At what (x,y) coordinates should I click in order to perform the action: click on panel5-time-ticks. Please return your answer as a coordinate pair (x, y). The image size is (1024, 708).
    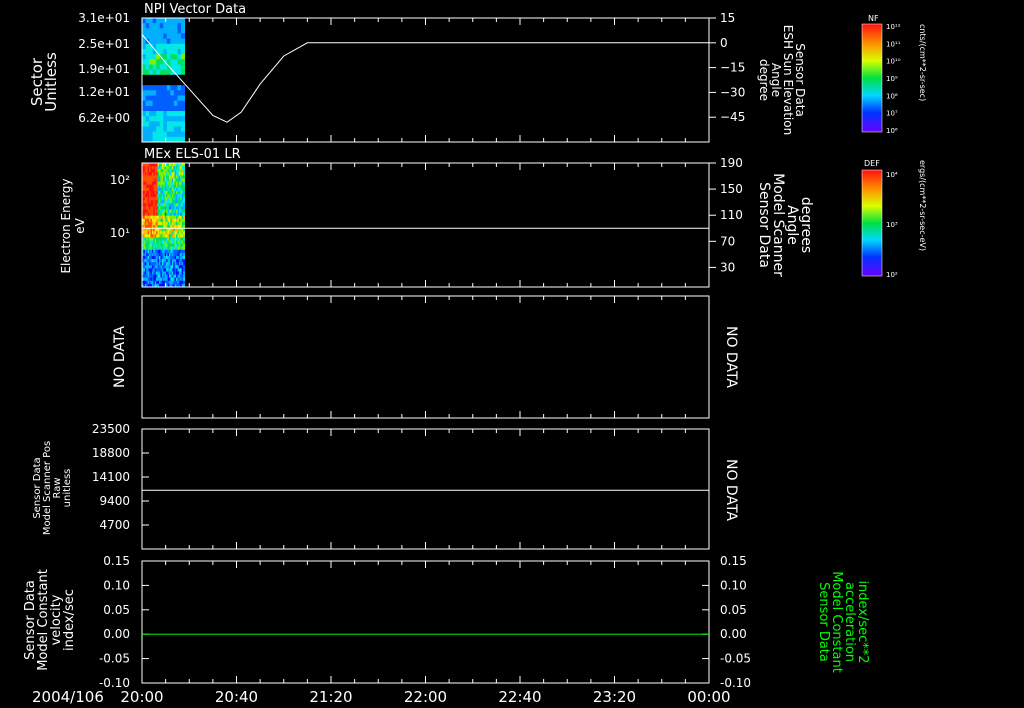
    Looking at the image, I should click on (425, 622).